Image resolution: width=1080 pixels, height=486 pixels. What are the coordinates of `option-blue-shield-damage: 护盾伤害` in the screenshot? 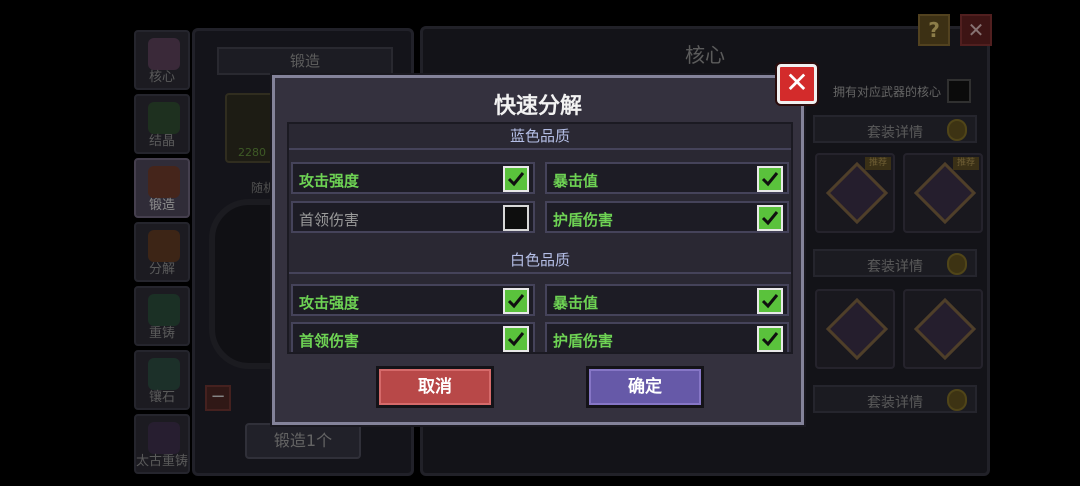 It's located at (667, 217).